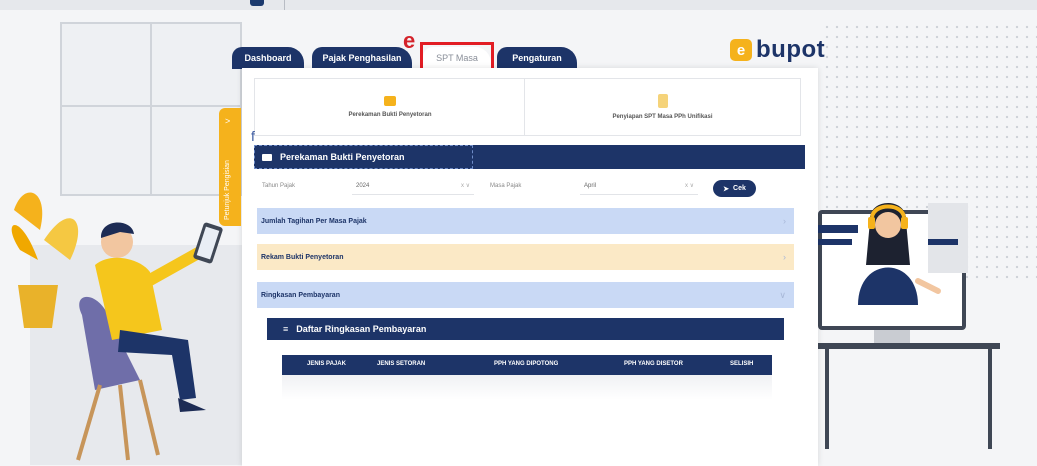  What do you see at coordinates (413, 186) in the screenshot?
I see `tahun-pajak-select: 2024 x ∨` at bounding box center [413, 186].